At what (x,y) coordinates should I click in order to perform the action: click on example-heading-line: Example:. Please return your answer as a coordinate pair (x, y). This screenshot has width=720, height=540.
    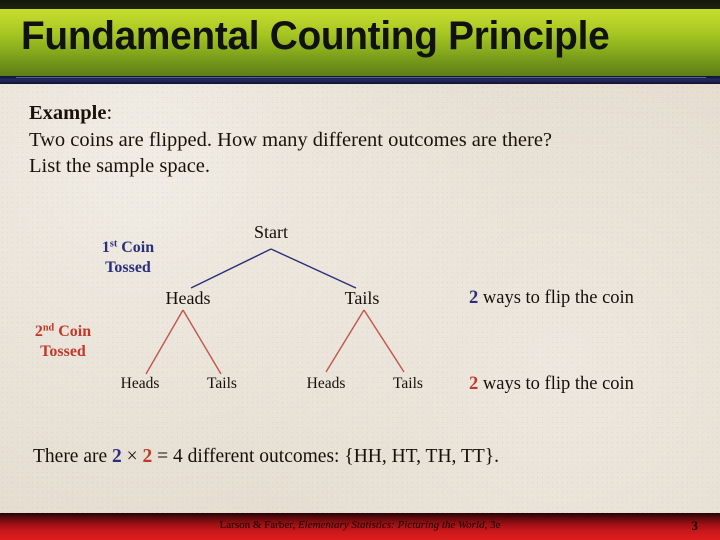
    Looking at the image, I should click on (359, 113).